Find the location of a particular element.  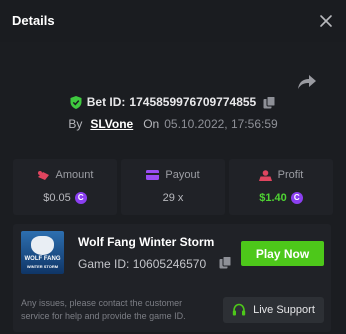

thumb-title-line1: WOLF FANG is located at coordinates (42, 259).